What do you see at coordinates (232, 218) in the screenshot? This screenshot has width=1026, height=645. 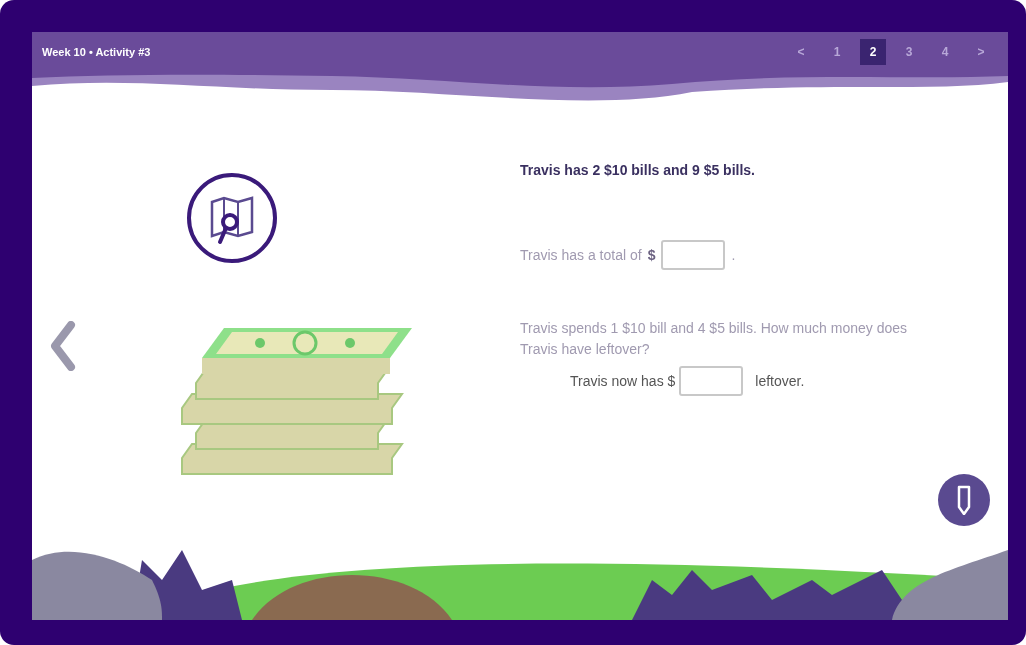 I see `map-magnifier-icon` at bounding box center [232, 218].